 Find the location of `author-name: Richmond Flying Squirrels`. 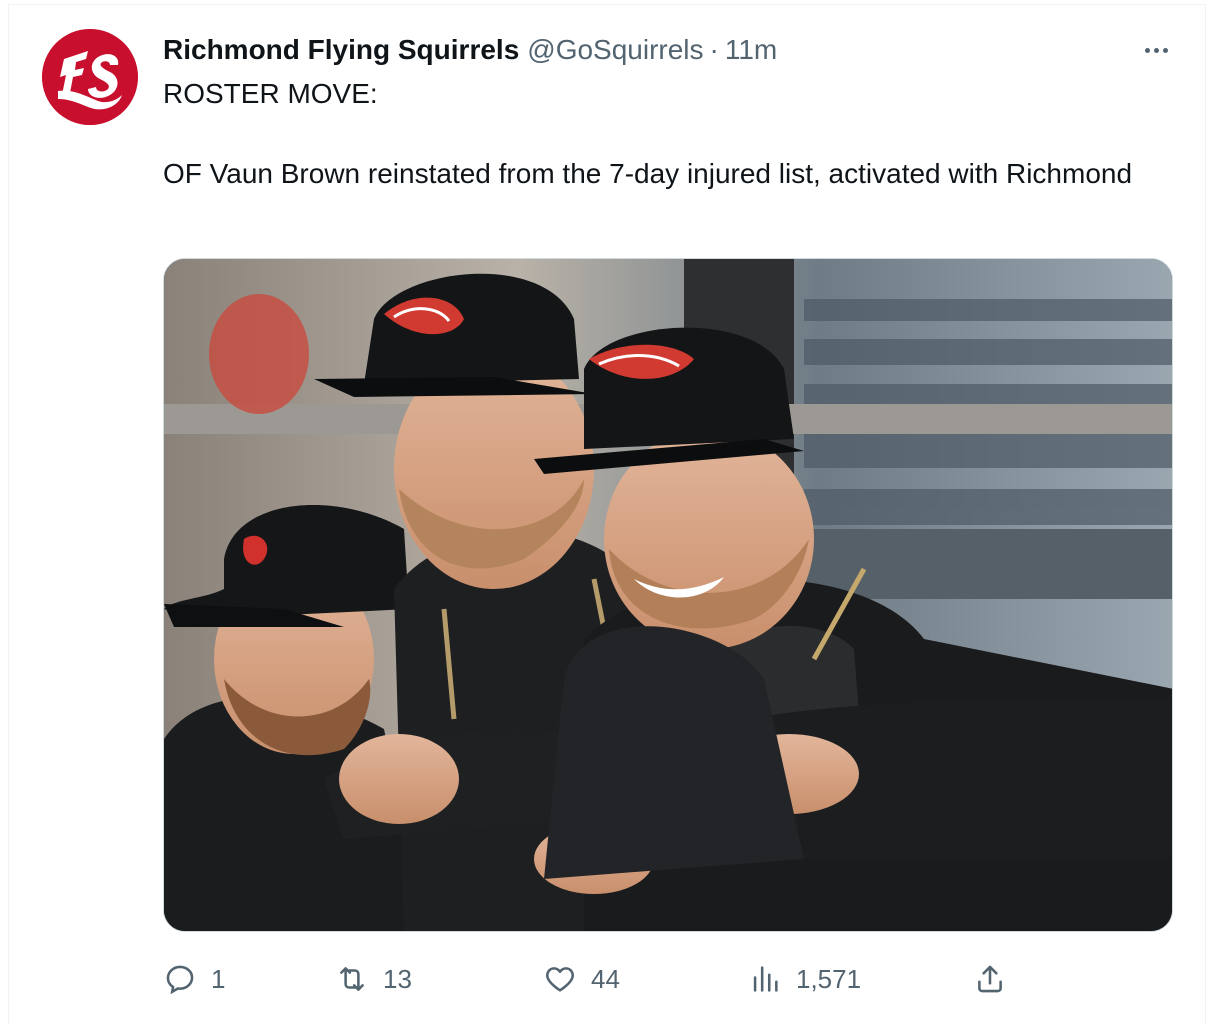

author-name: Richmond Flying Squirrels is located at coordinates (341, 50).